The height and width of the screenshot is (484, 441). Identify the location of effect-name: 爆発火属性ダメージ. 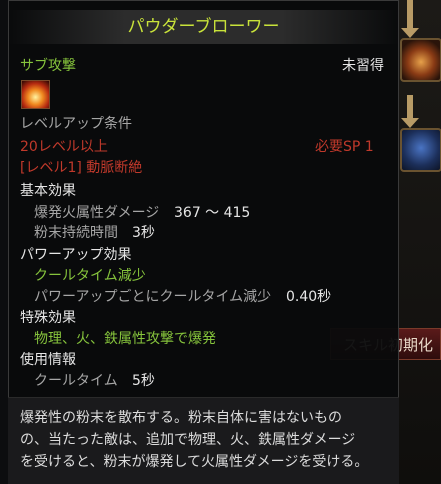
(97, 213).